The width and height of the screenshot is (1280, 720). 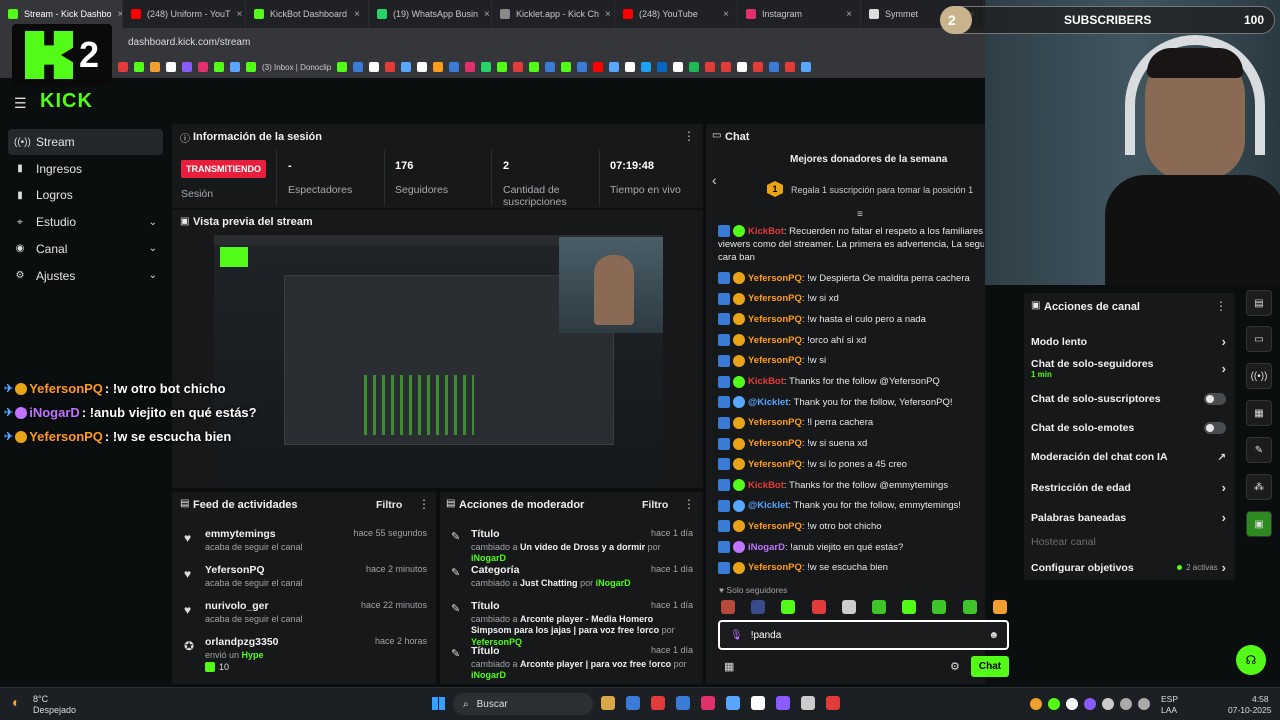 What do you see at coordinates (66, 101) in the screenshot?
I see `kick-brand-logo: KICK` at bounding box center [66, 101].